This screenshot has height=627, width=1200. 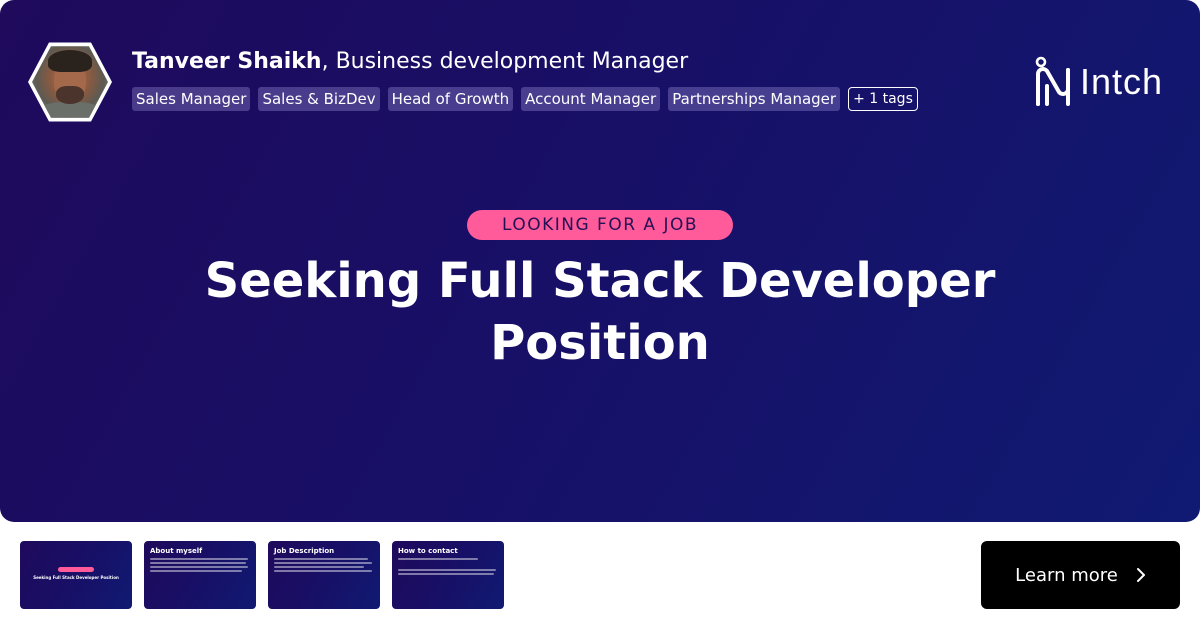 I want to click on slide-thumbnail: Seeking Full Stack Developer Position, so click(x=76, y=575).